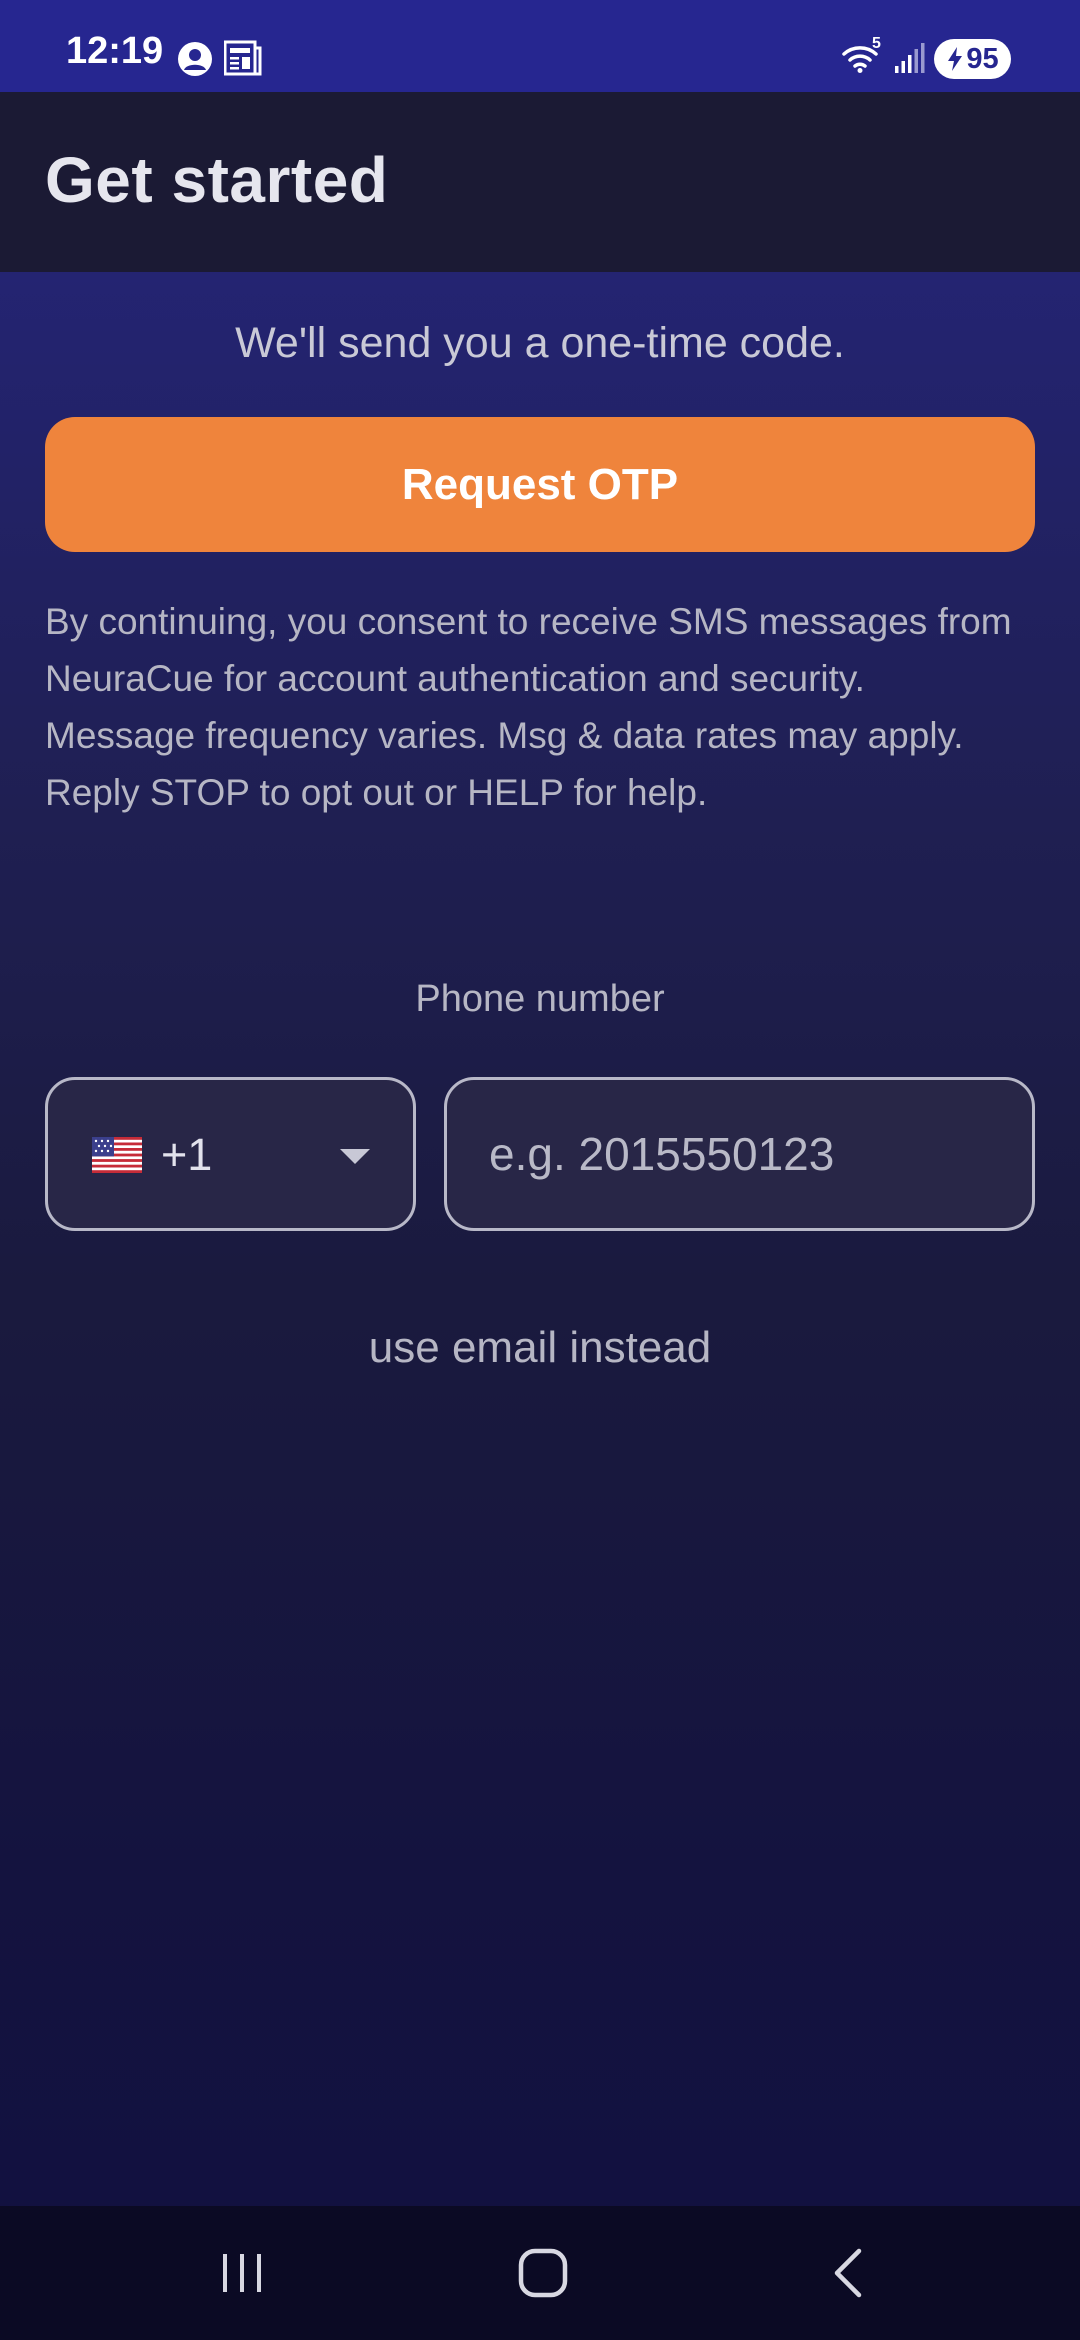  I want to click on chevron-down-icon, so click(355, 1156).